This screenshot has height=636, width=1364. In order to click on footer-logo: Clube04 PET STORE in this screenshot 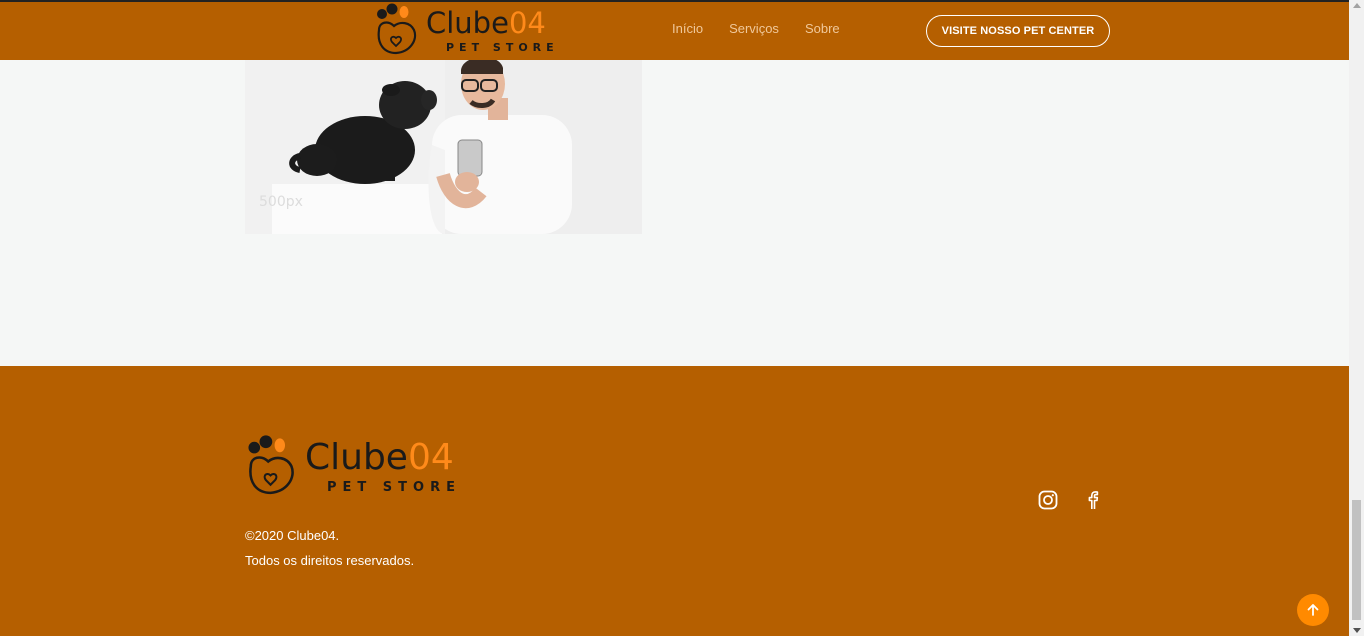, I will do `click(353, 465)`.